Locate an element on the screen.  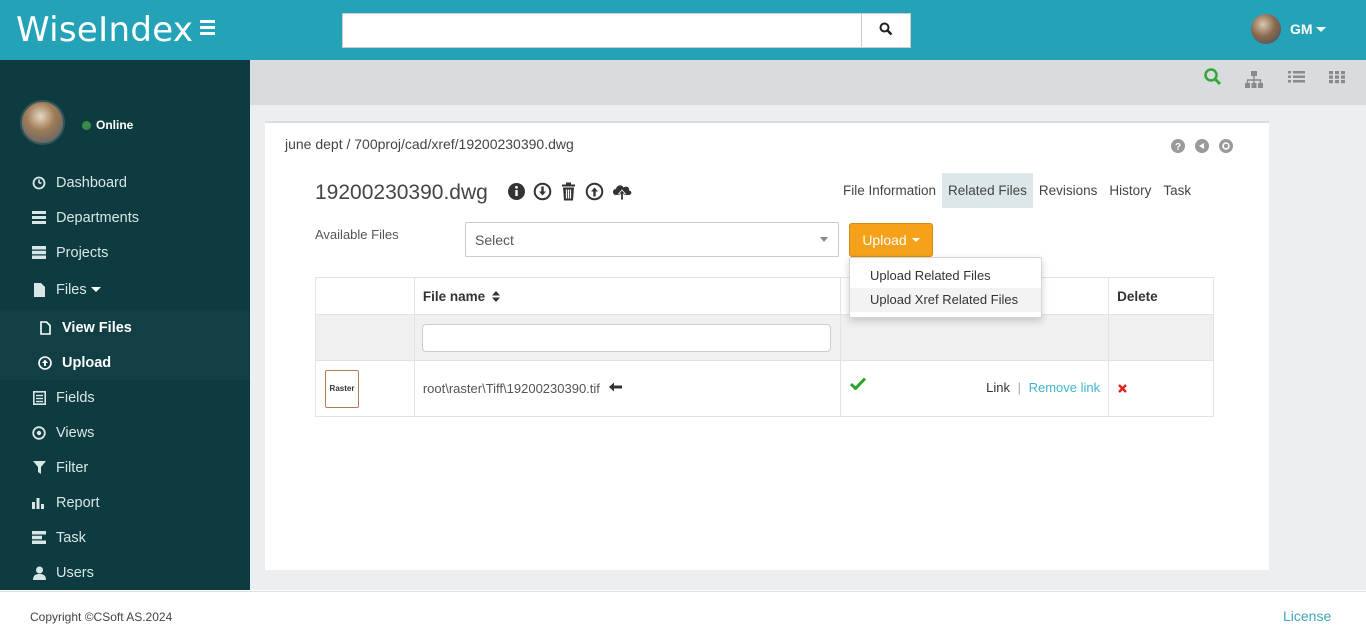
user-icon is located at coordinates (39, 573).